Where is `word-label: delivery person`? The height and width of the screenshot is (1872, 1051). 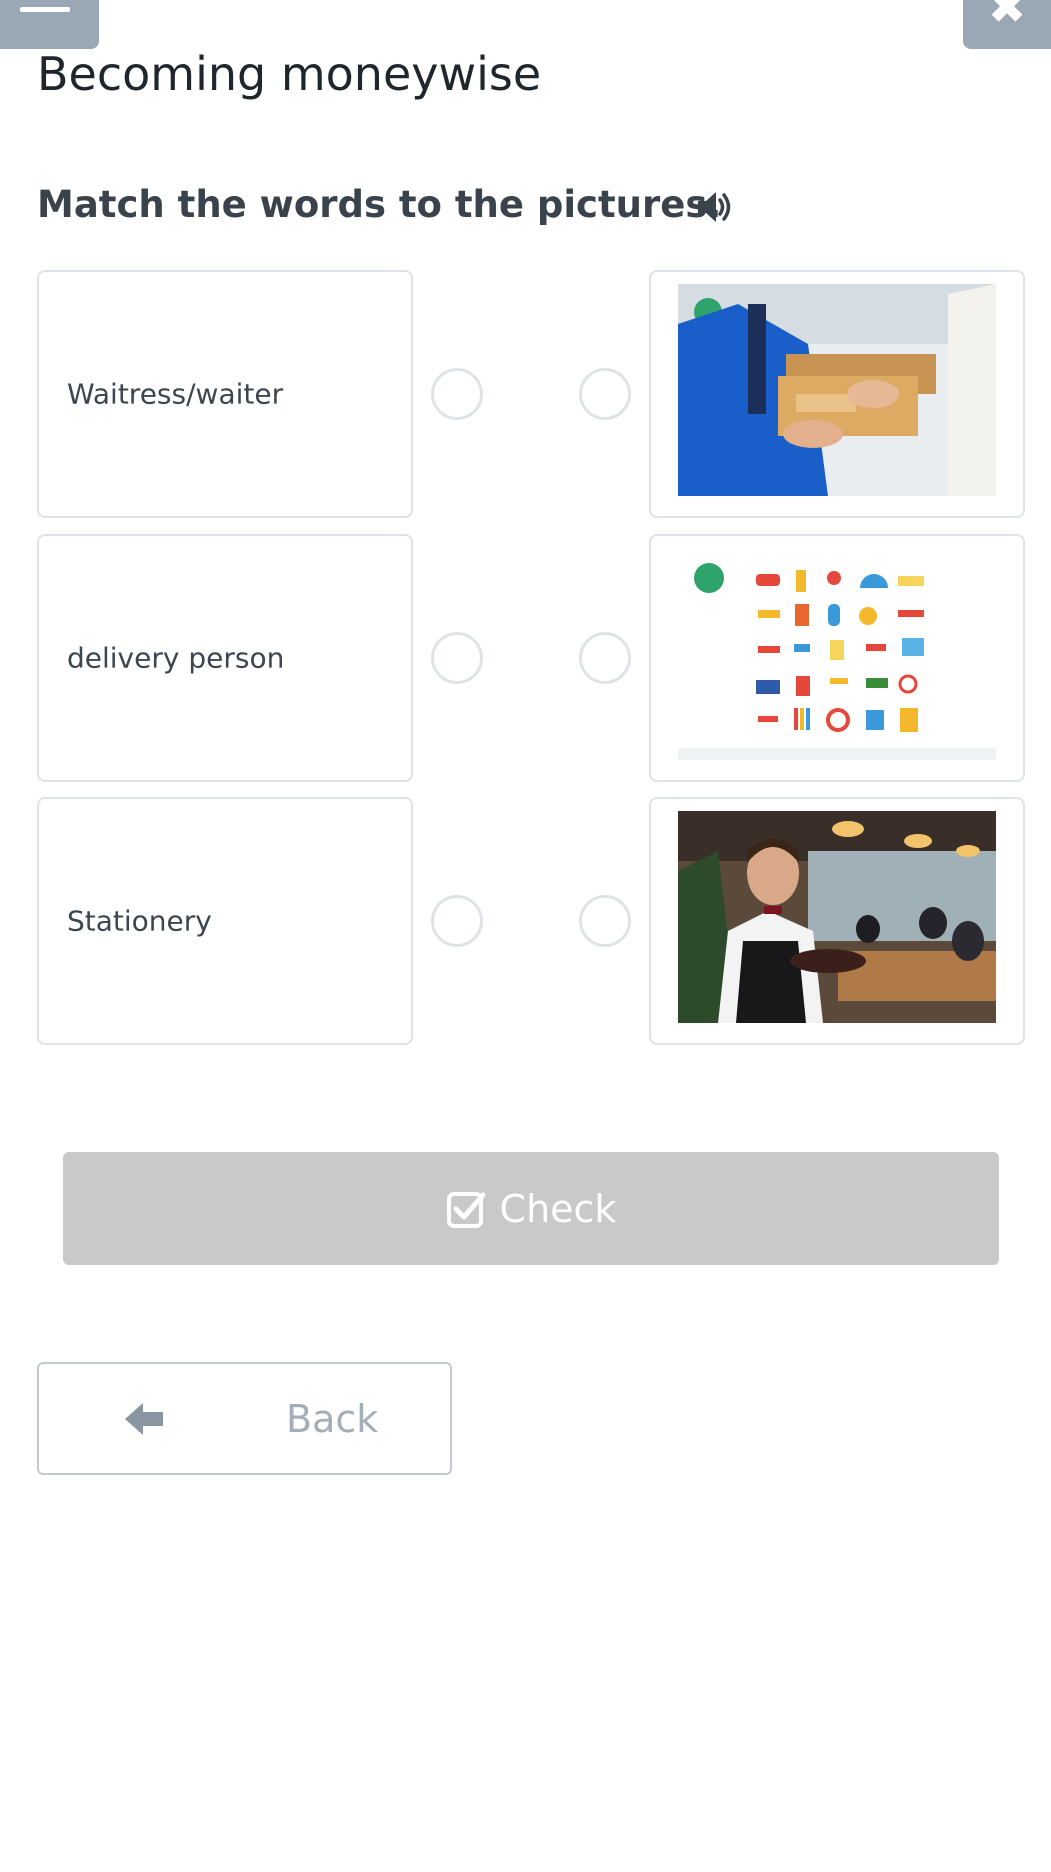
word-label: delivery person is located at coordinates (176, 658).